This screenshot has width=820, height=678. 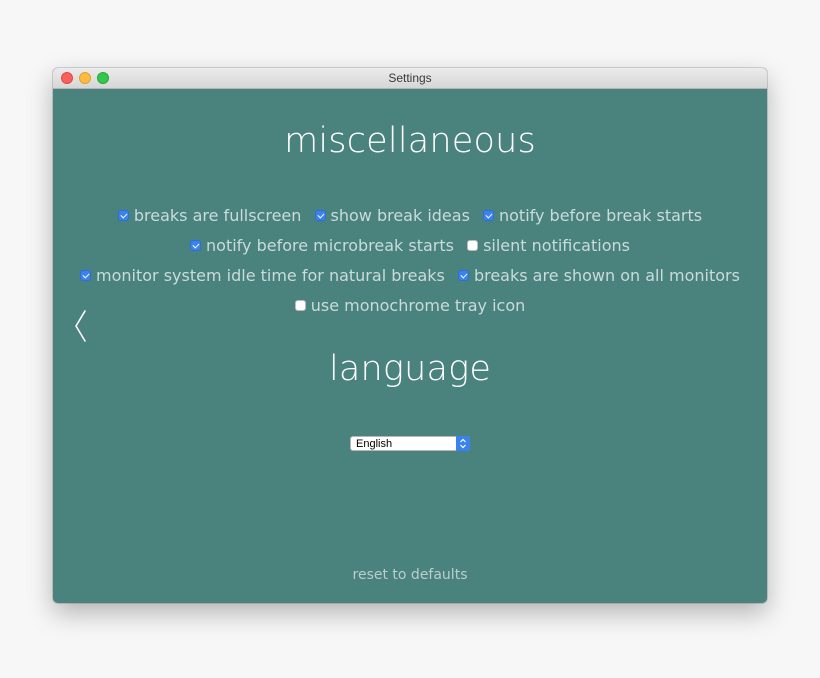 What do you see at coordinates (400, 215) in the screenshot?
I see `option-label: show break ideas` at bounding box center [400, 215].